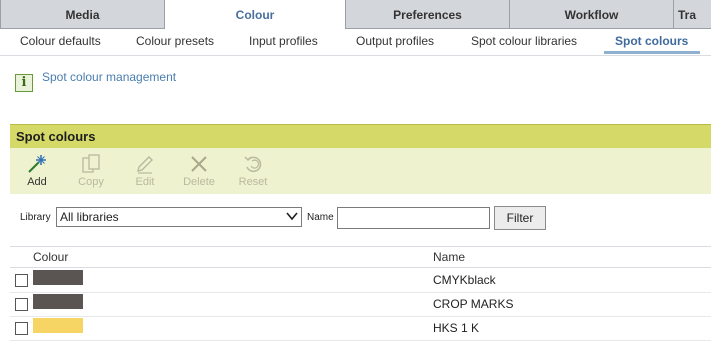  What do you see at coordinates (253, 182) in the screenshot?
I see `reset-label: Reset` at bounding box center [253, 182].